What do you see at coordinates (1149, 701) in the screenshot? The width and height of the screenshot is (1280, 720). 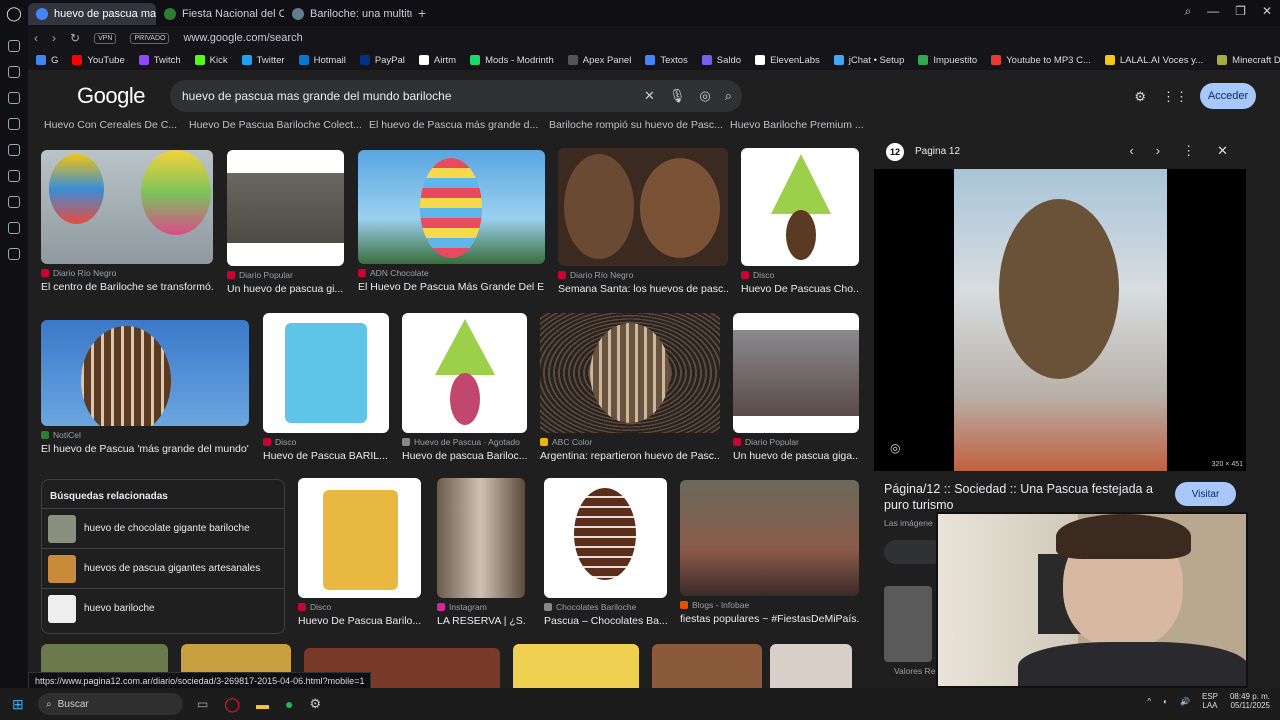 I see `show-hidden-icons: ^` at bounding box center [1149, 701].